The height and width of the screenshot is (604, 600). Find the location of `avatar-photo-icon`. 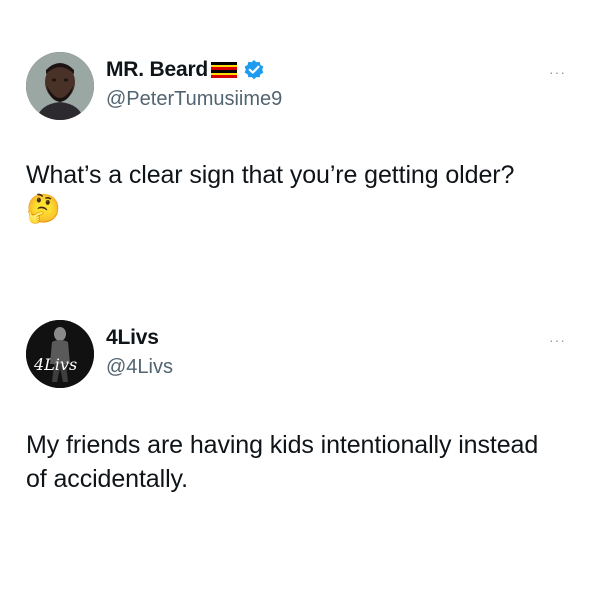

avatar-photo-icon is located at coordinates (60, 86).